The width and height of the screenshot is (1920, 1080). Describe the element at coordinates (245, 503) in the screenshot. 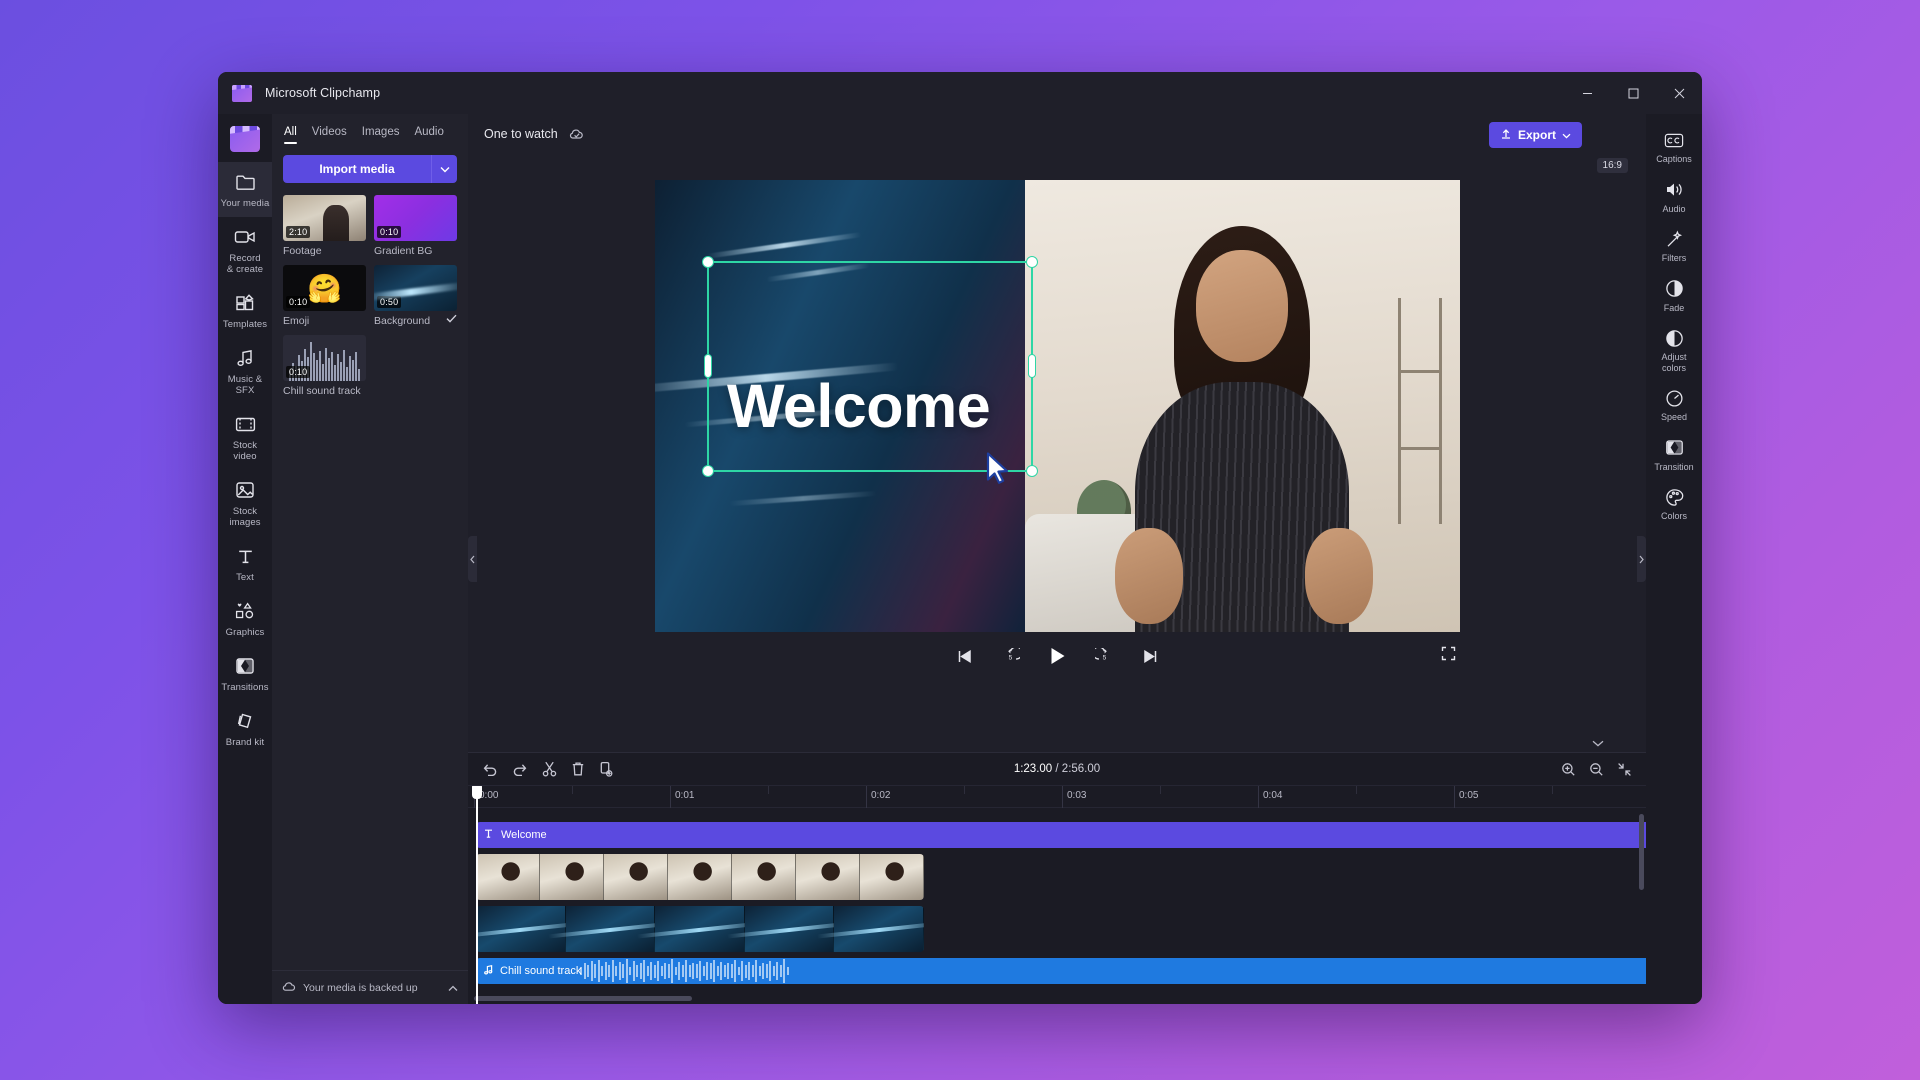

I see `sidebar-item-stock-images: Stock images` at that location.